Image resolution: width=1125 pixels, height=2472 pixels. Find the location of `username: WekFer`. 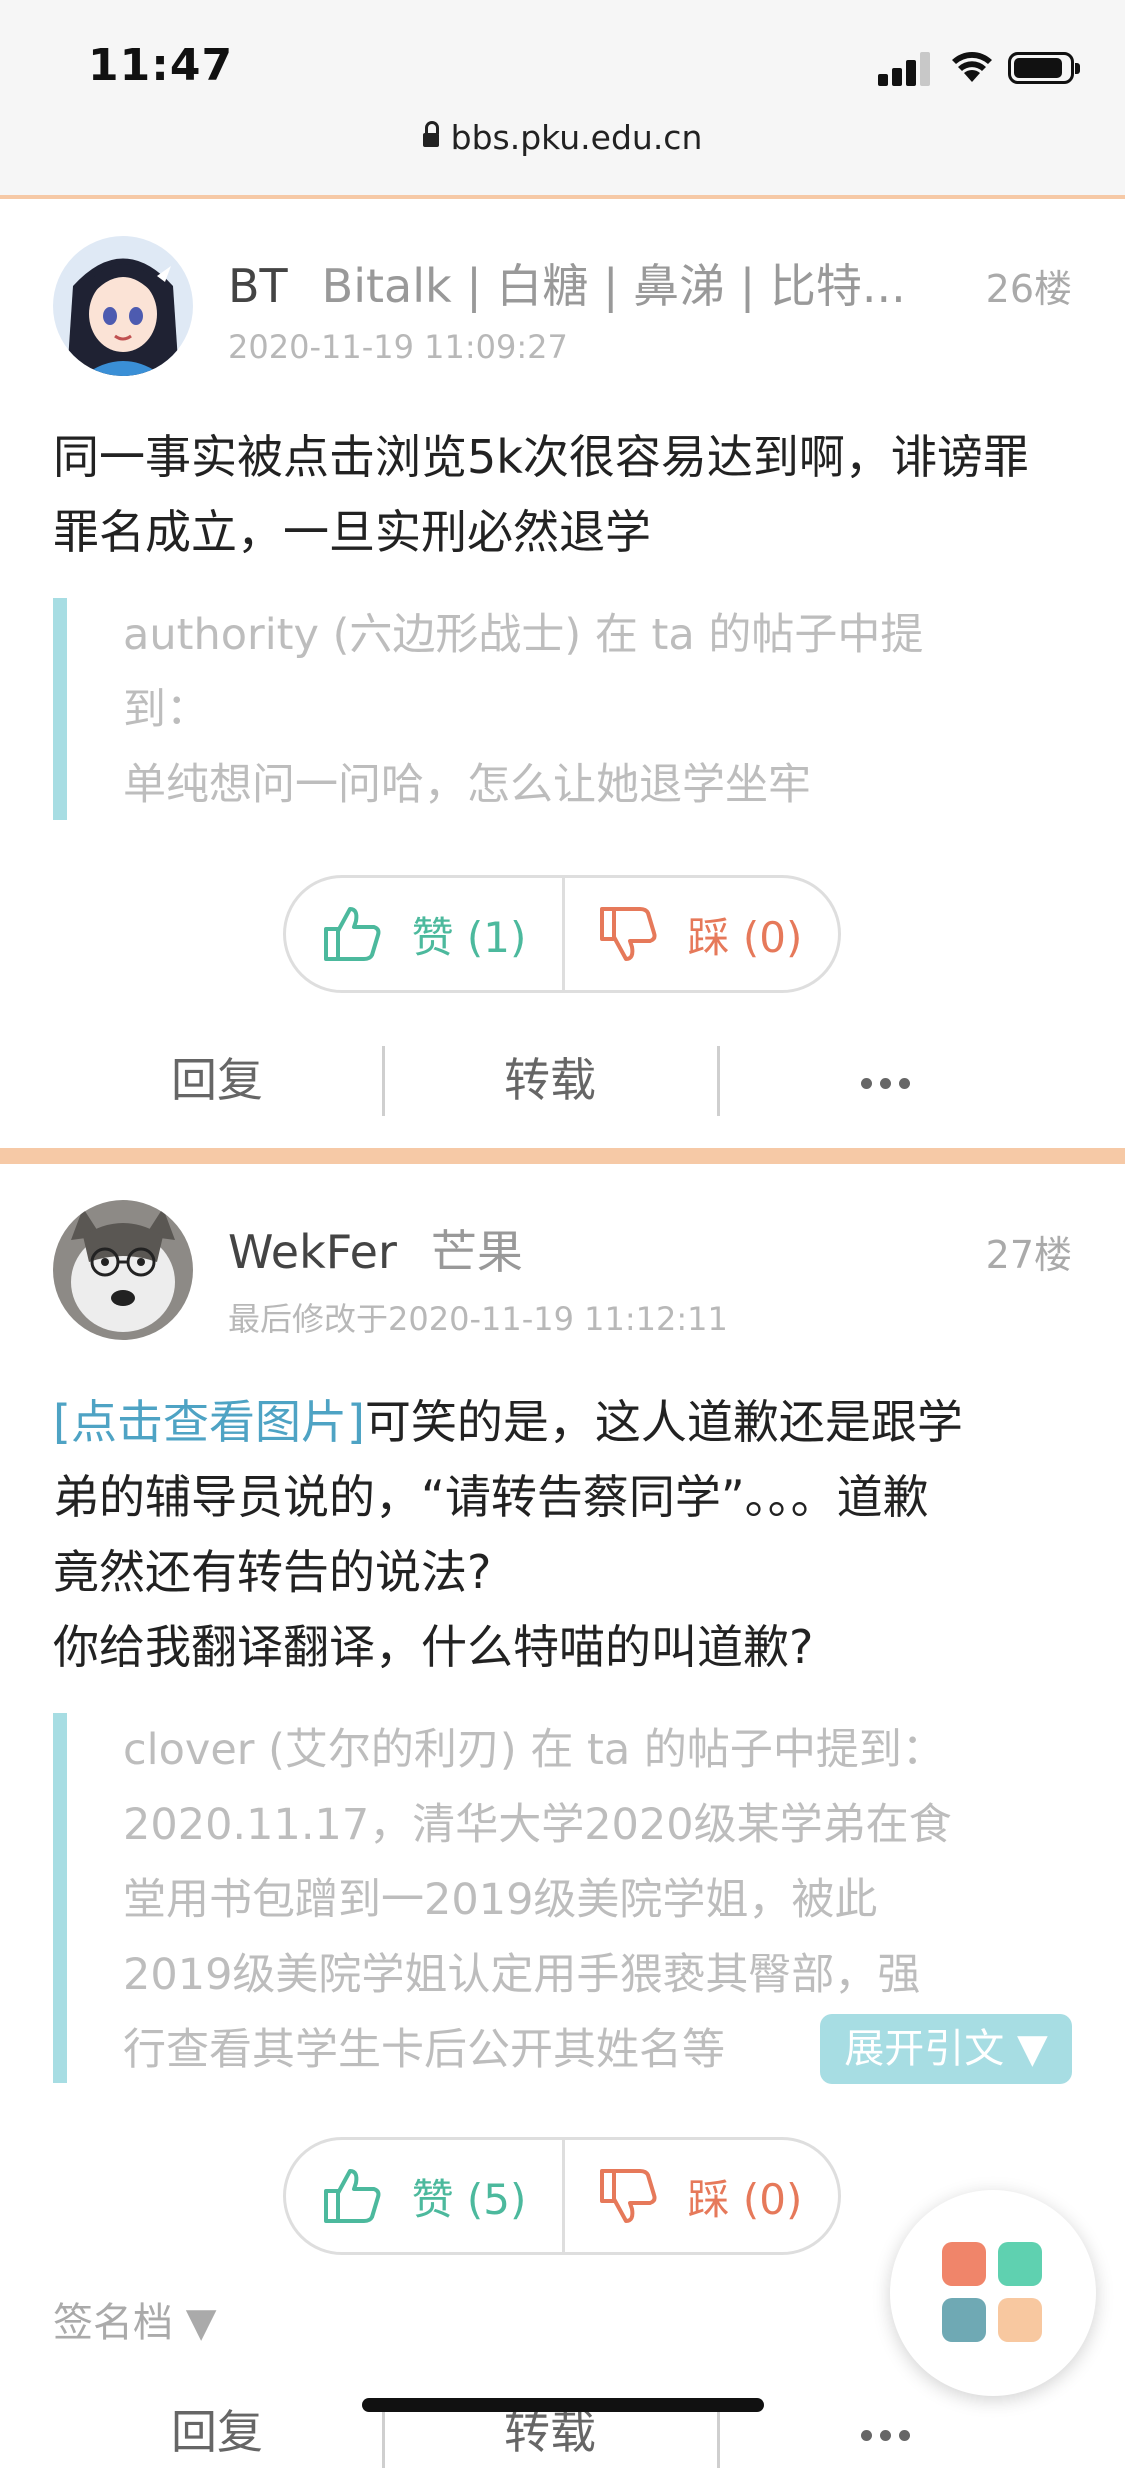

username: WekFer is located at coordinates (312, 1252).